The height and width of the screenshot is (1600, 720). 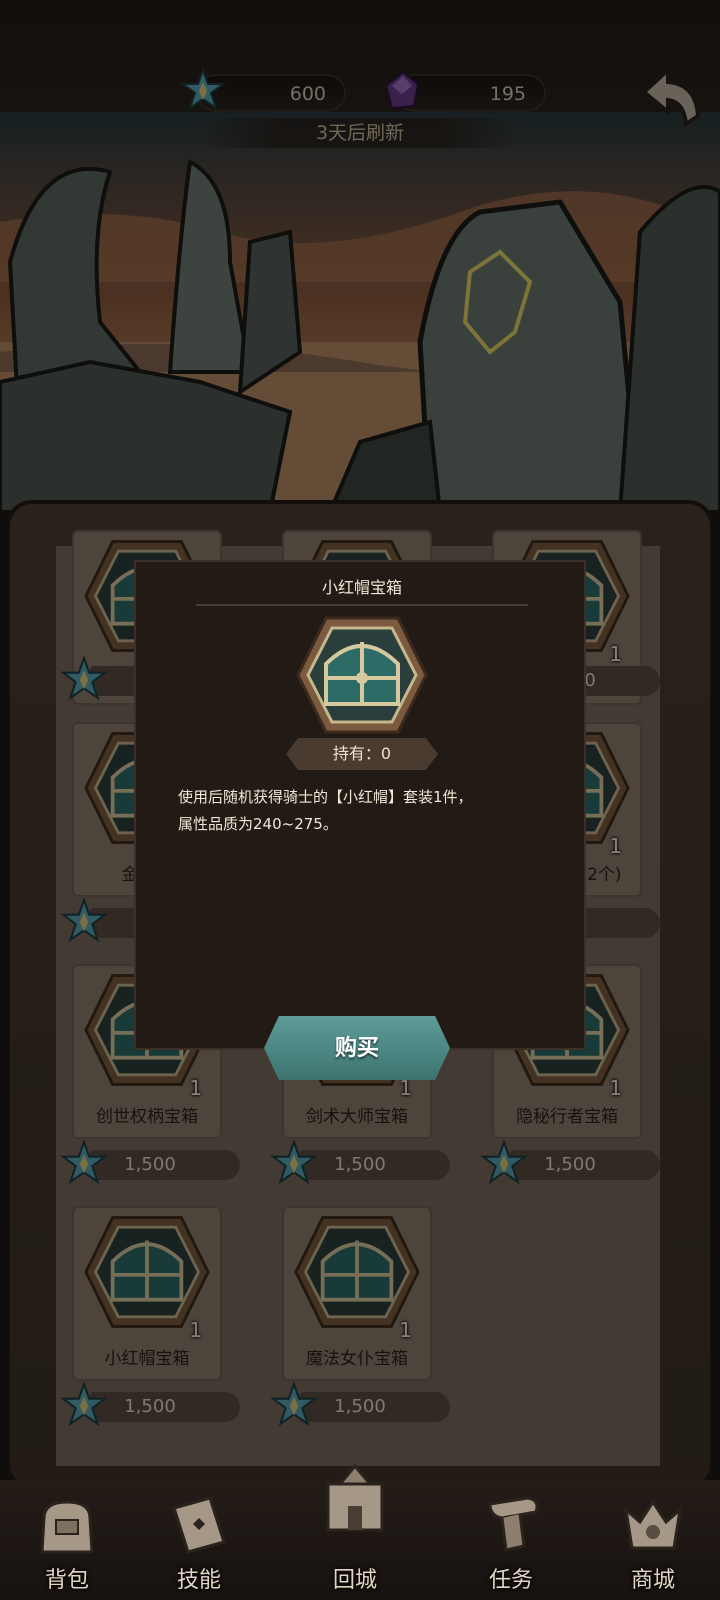 I want to click on item-description-line1: 使用后随机获得骑士的【小红帽】套装1件，, so click(x=325, y=797).